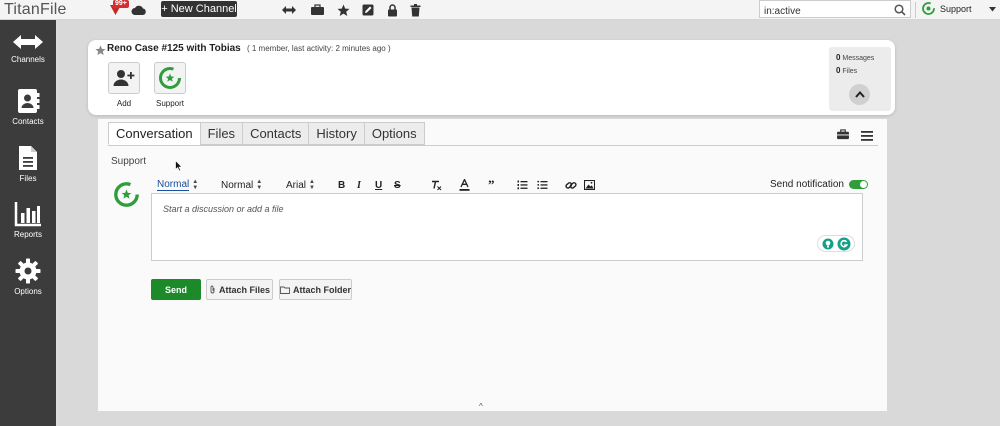 This screenshot has height=426, width=1000. Describe the element at coordinates (239, 289) in the screenshot. I see `attach-files-button: Attach Files` at that location.